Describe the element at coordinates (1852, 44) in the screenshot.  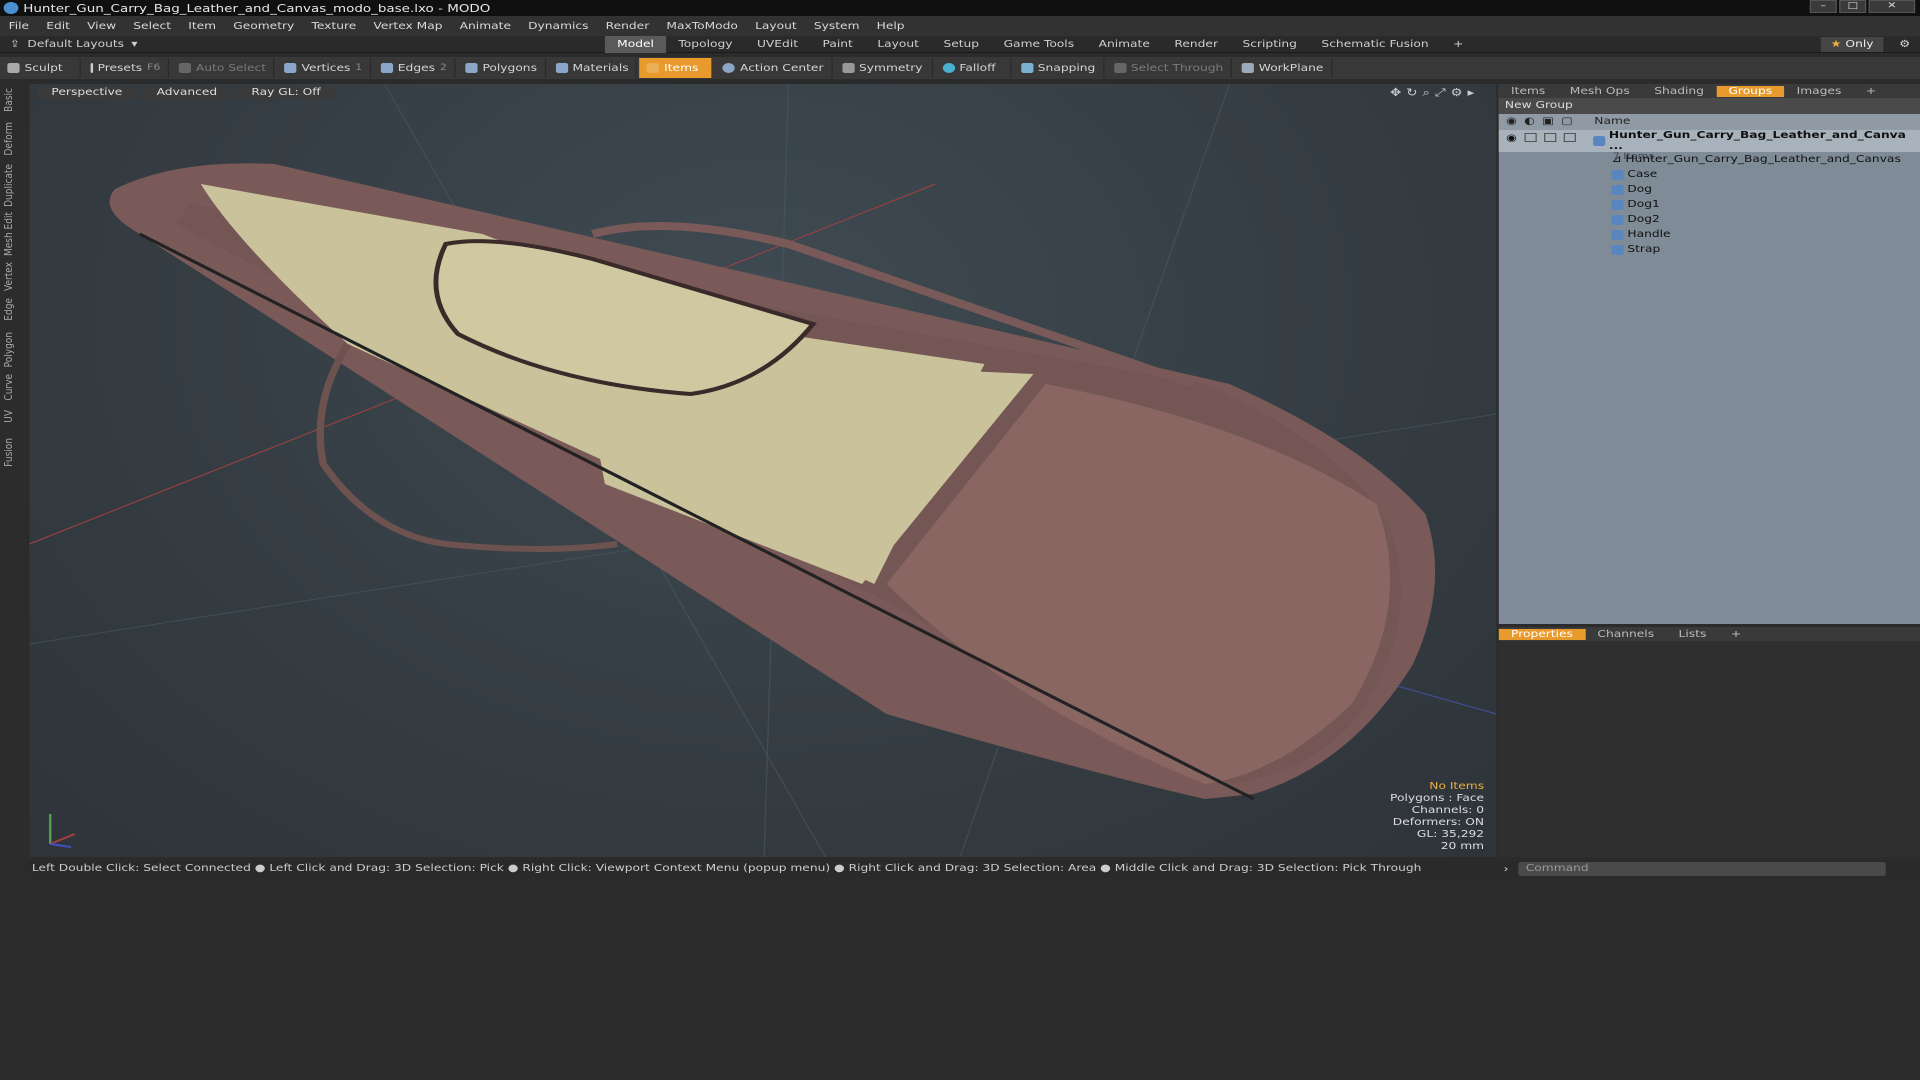
I see `only-button: ★ Only` at that location.